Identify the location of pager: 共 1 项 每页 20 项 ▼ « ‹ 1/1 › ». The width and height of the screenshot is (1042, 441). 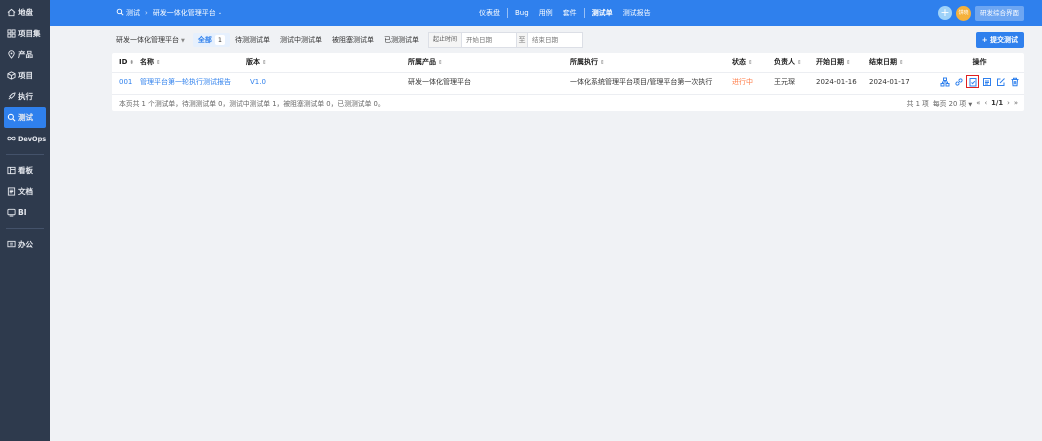
(962, 103).